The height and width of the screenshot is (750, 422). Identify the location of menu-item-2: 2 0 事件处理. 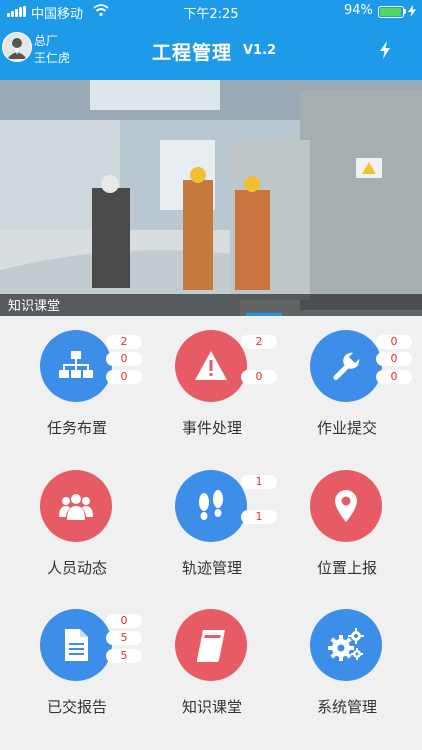
(206, 391).